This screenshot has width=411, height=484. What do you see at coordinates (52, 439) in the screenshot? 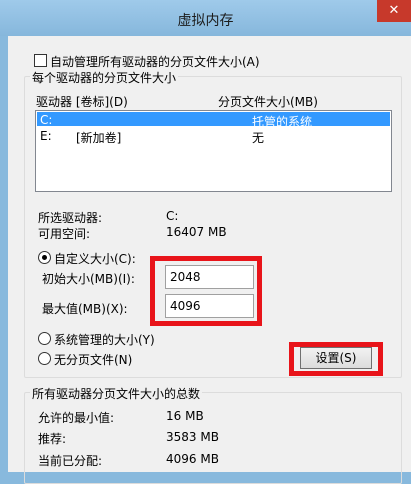
I see `recommended-label: 推荐:` at bounding box center [52, 439].